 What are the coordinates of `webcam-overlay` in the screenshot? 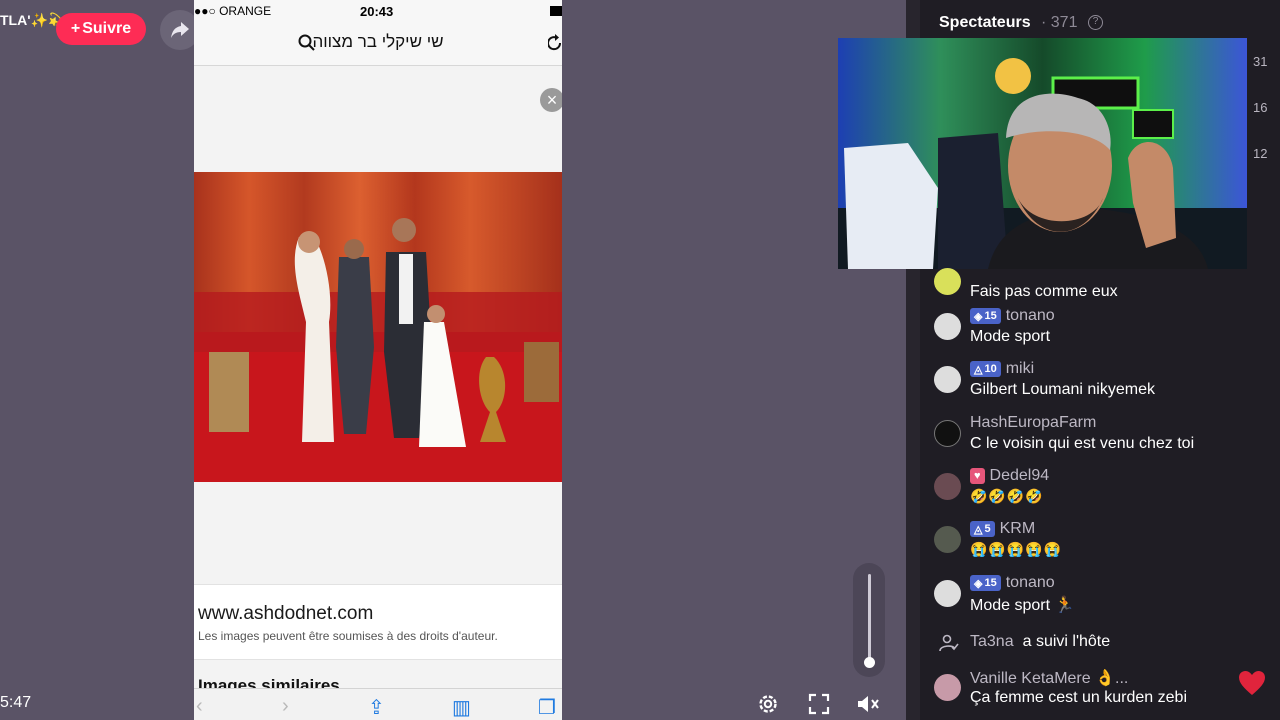 It's located at (1042, 153).